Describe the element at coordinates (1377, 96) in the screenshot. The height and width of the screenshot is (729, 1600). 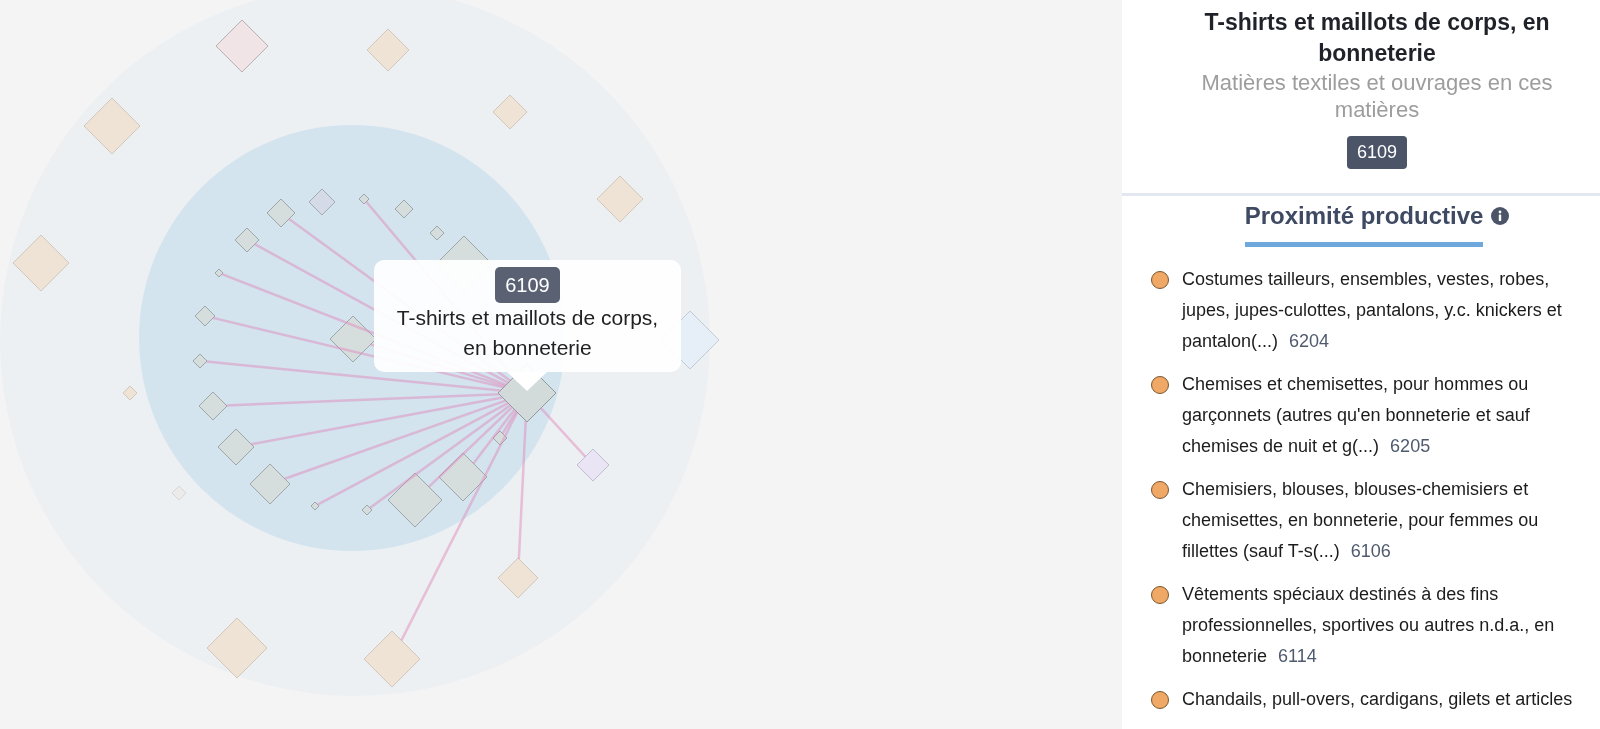
I see `product-category: Matières textiles et ouvrages en ces matières` at that location.